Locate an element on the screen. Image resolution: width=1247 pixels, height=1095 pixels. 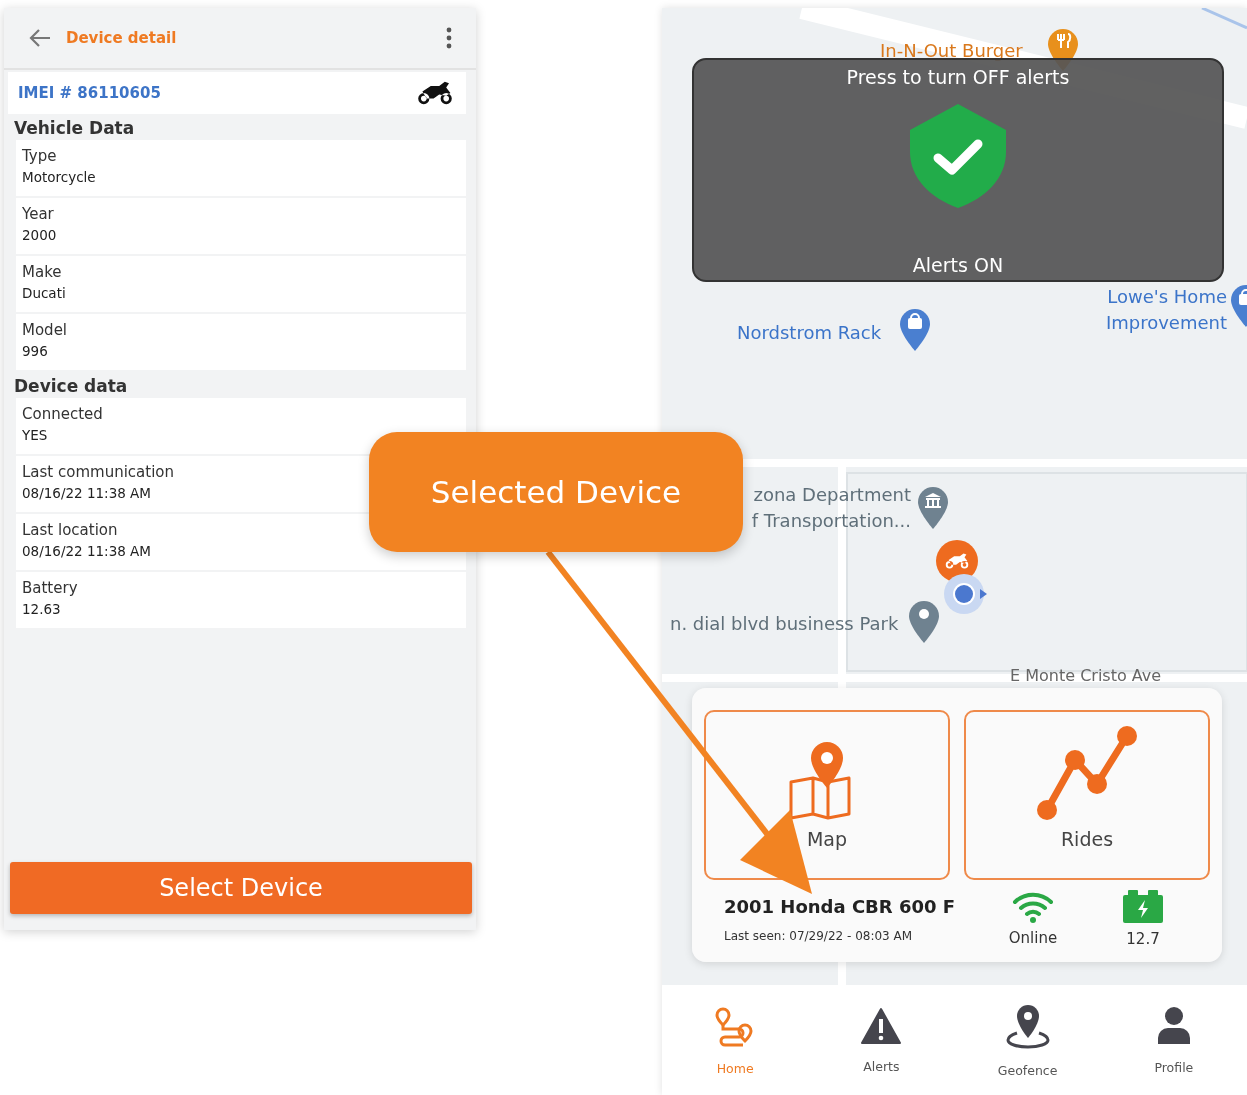
place-label: n. dial blvd business Park is located at coordinates (784, 624).